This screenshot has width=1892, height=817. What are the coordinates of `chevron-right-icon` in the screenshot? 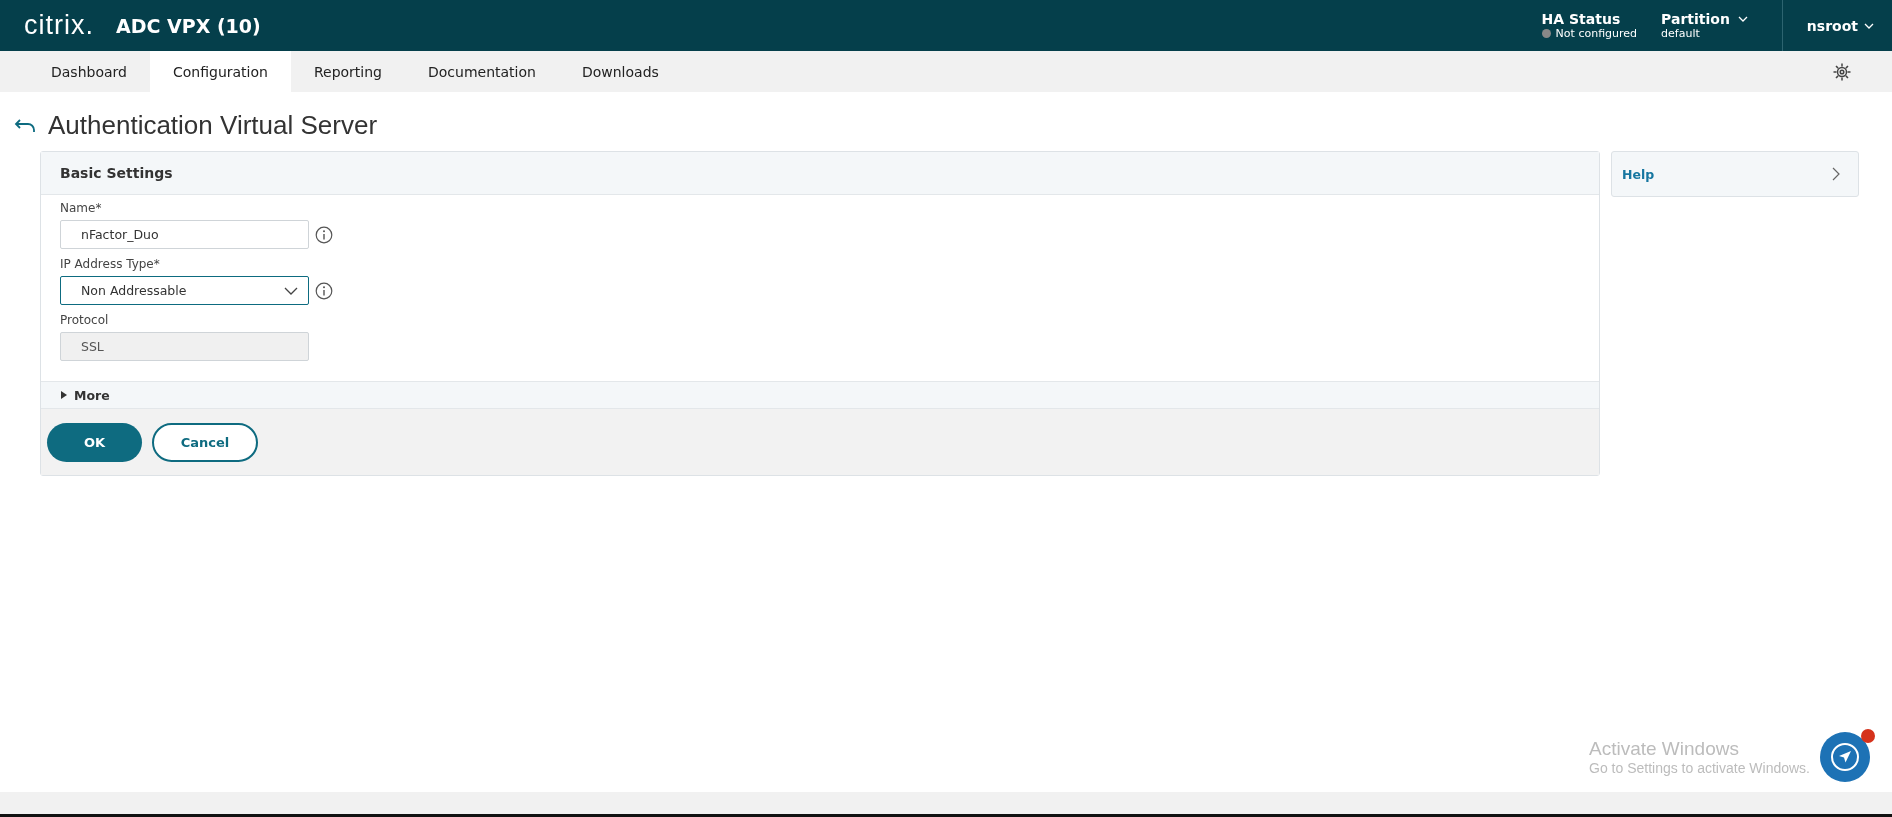 It's located at (1836, 174).